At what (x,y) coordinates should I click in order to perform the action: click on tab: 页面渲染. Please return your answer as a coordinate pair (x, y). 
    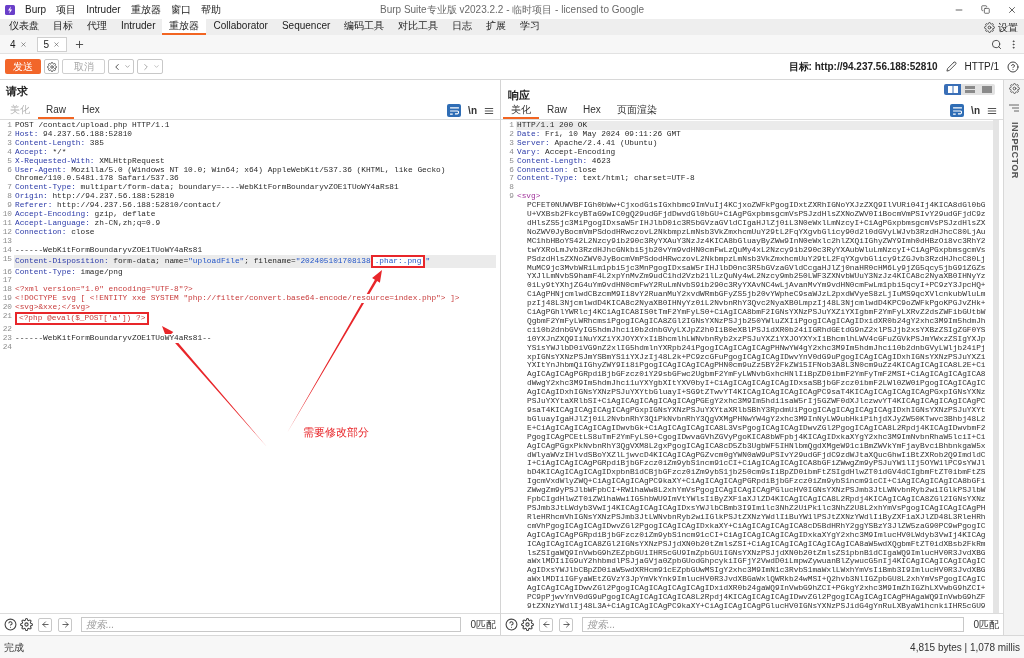
    Looking at the image, I should click on (636, 110).